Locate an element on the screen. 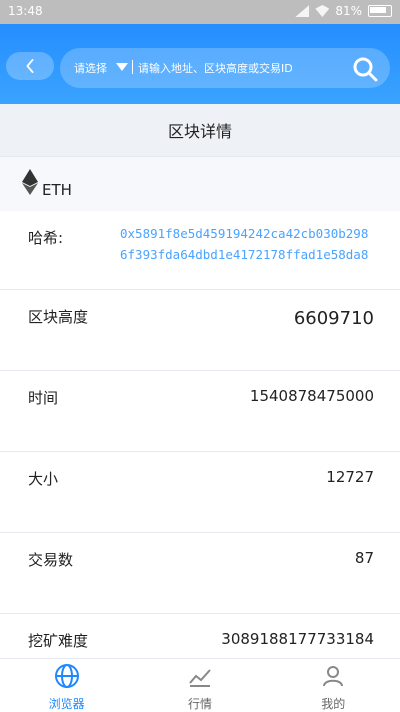  size-label: 大小 is located at coordinates (43, 479).